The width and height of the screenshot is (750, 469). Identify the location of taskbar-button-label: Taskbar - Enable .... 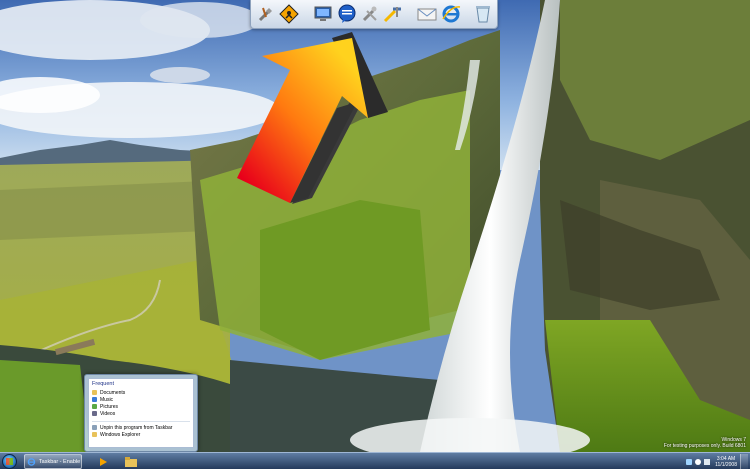
(59, 461).